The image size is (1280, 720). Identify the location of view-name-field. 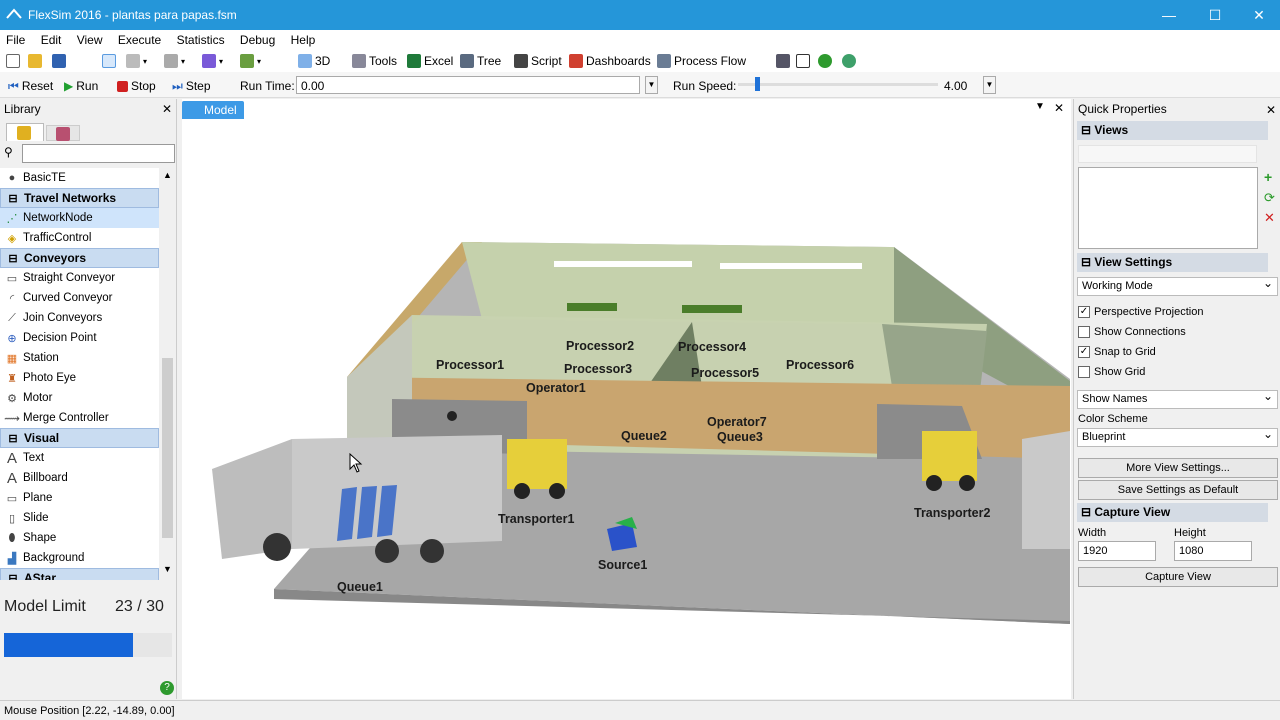
(1167, 154).